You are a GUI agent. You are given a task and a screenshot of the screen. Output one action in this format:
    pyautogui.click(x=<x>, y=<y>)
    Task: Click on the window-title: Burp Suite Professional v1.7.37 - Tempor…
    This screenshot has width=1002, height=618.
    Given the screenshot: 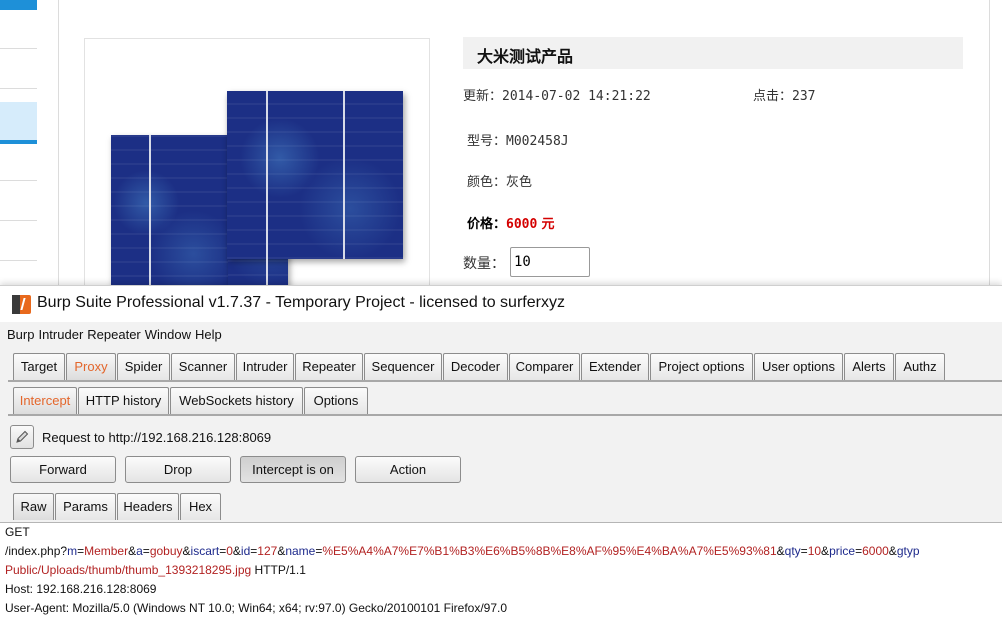 What is the action you would take?
    pyautogui.click(x=301, y=302)
    